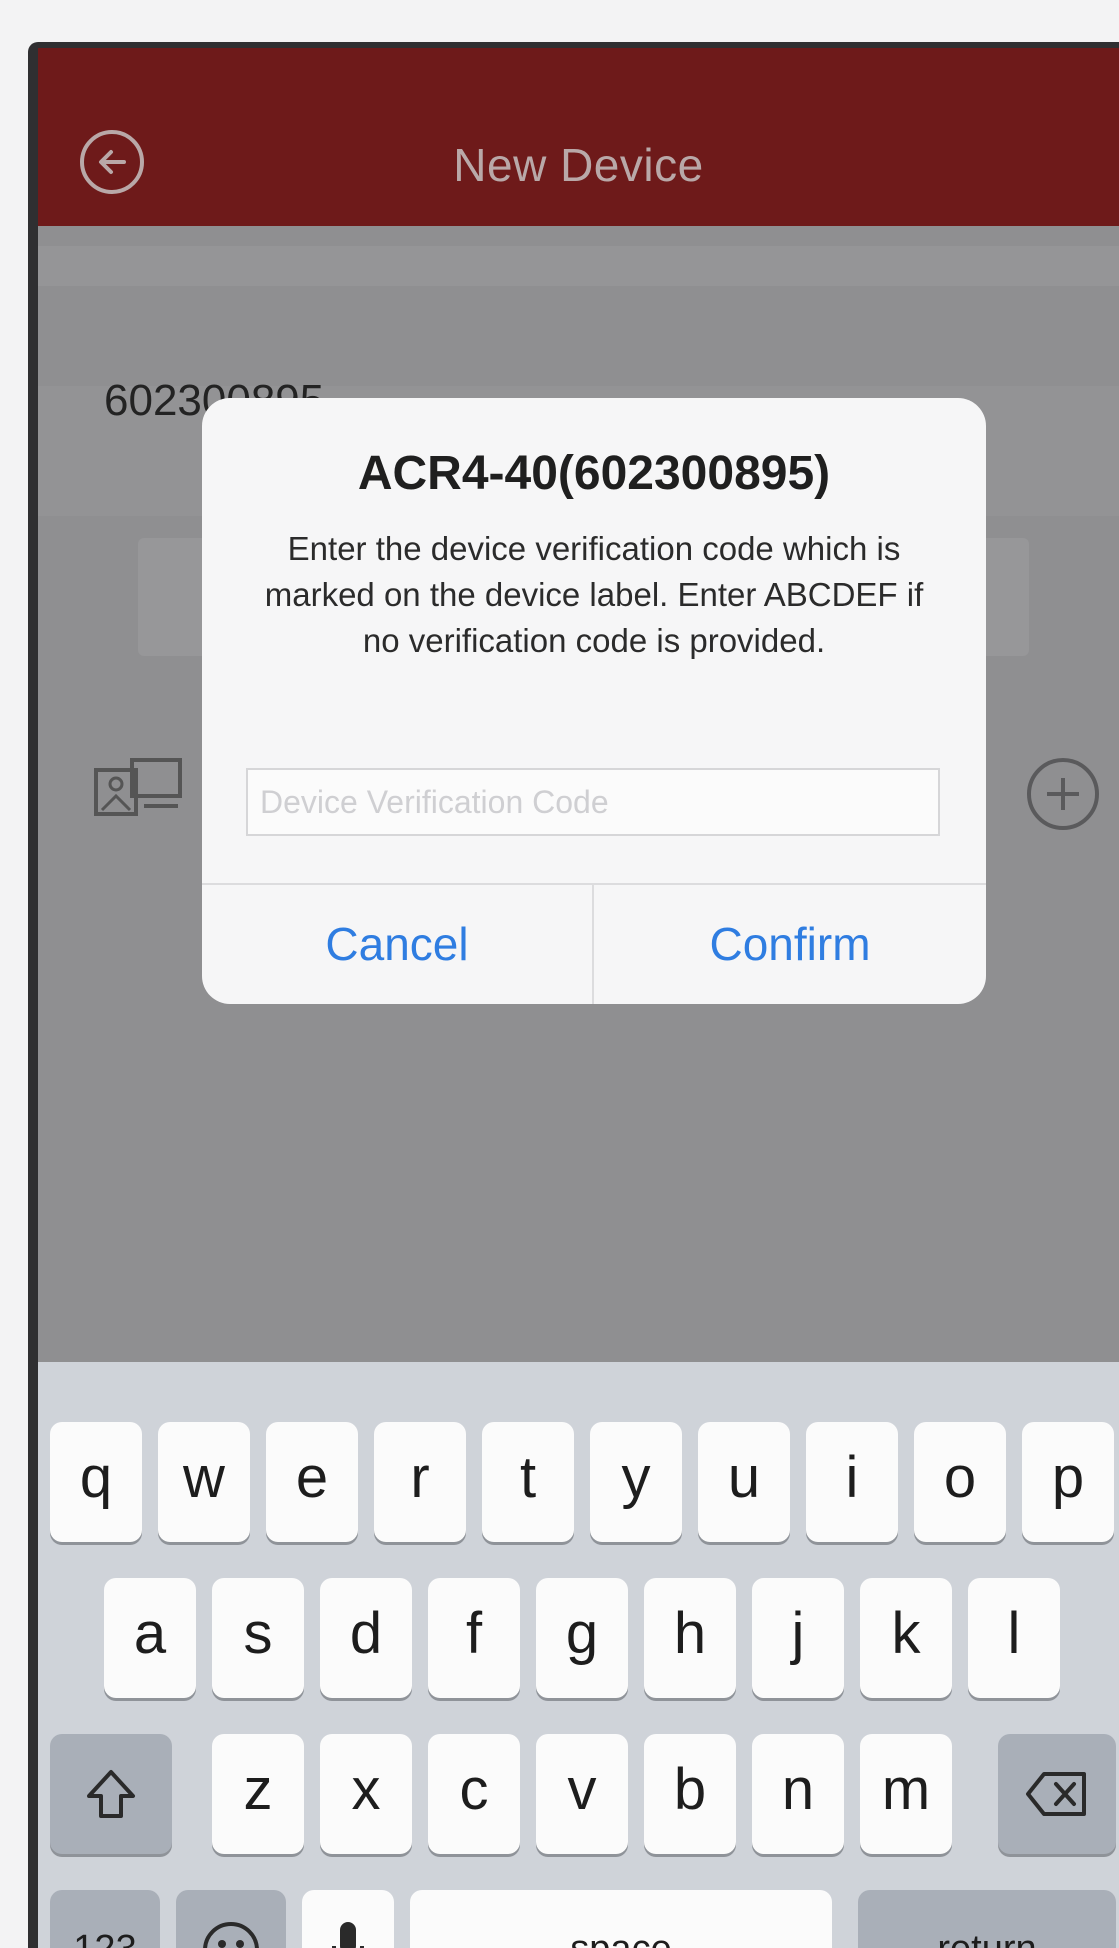 The width and height of the screenshot is (1119, 1948). I want to click on key-h: h, so click(690, 1638).